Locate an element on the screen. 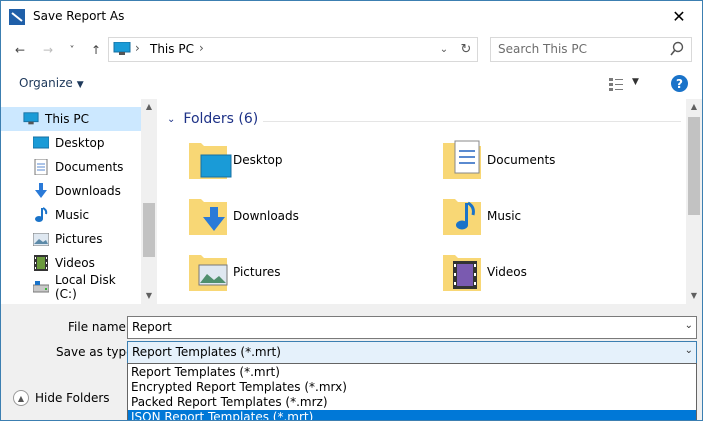  videos-folder-icon is located at coordinates (462, 273).